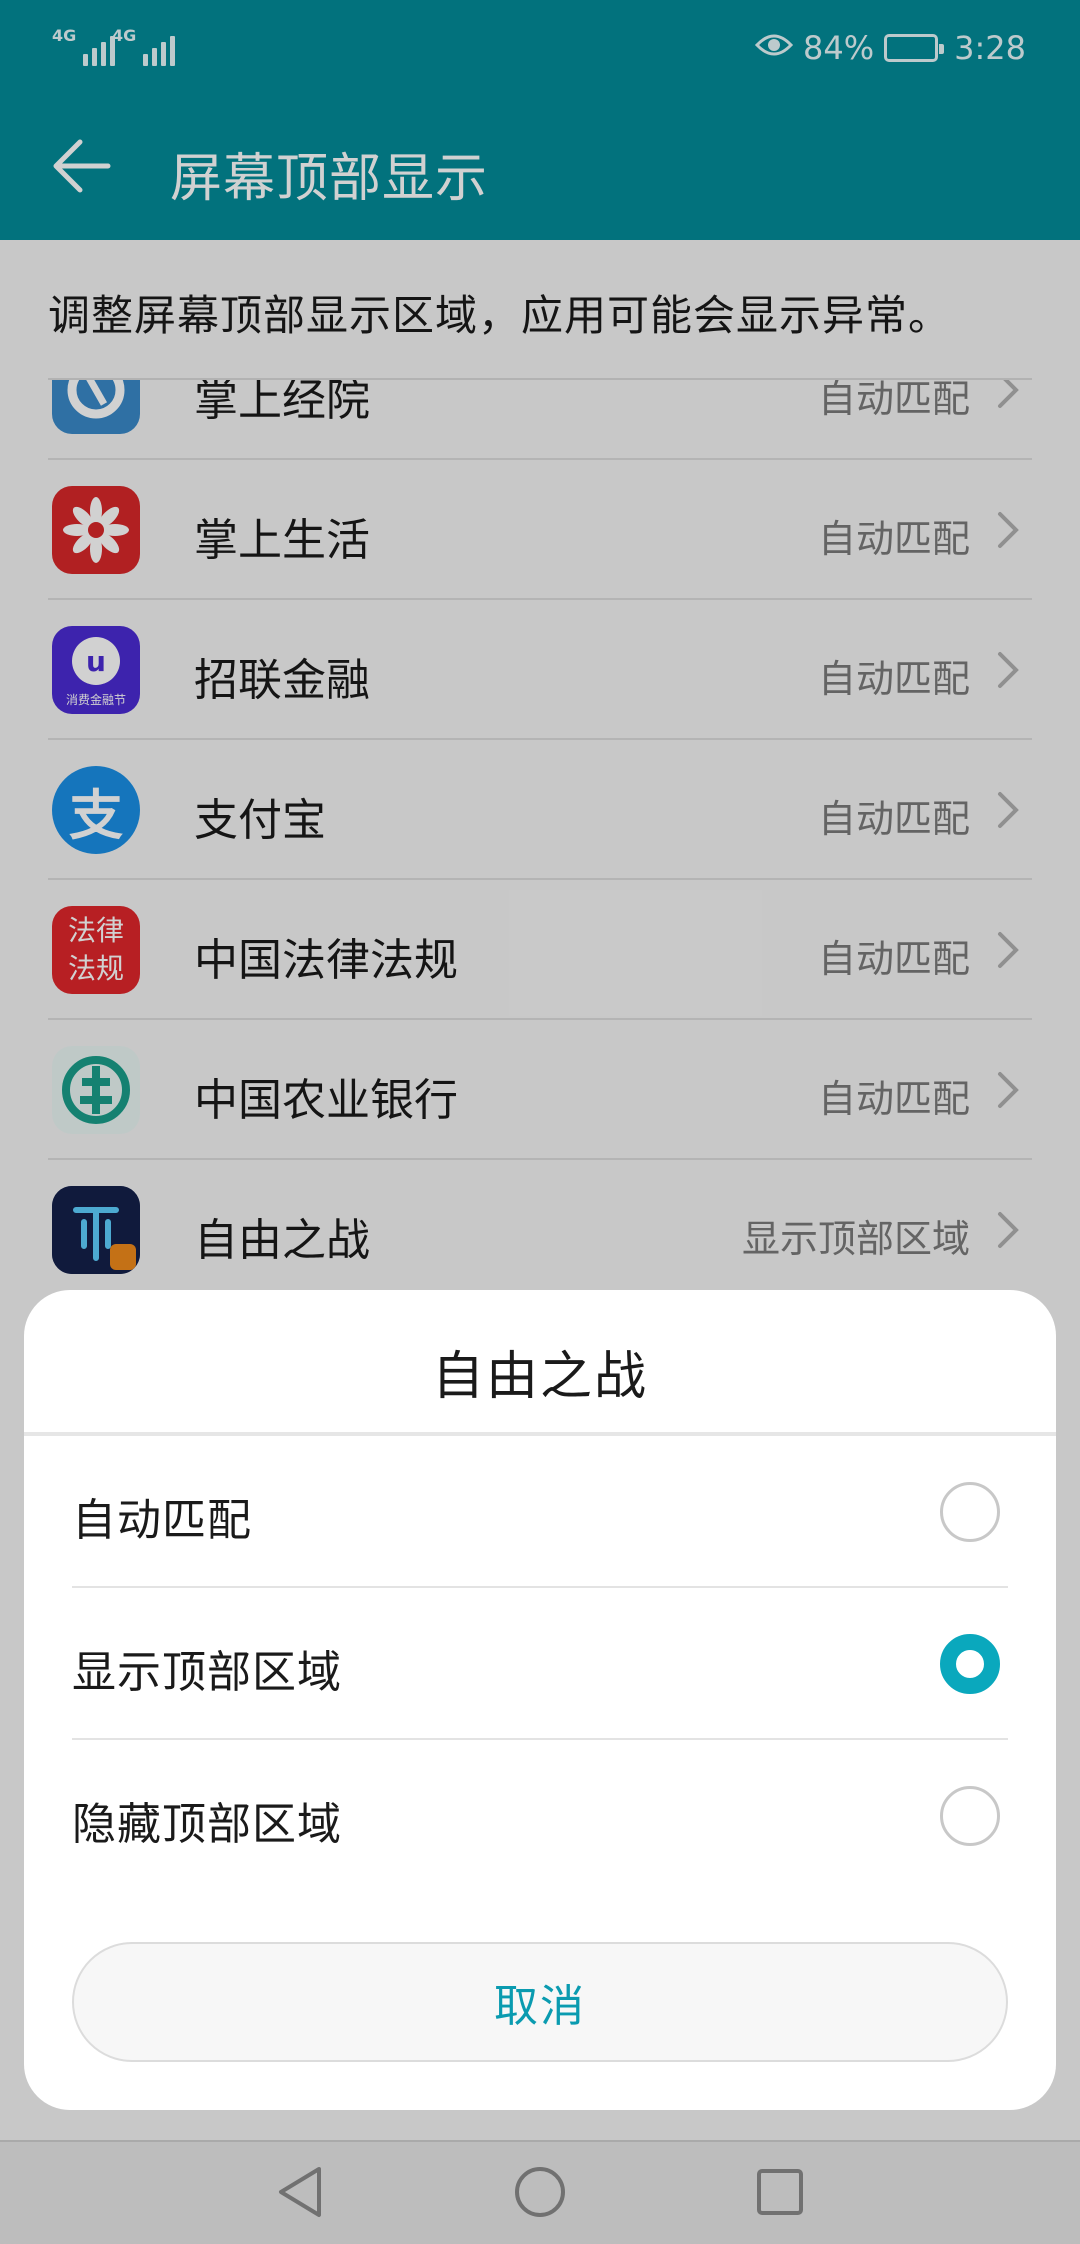 This screenshot has height=2244, width=1080. I want to click on option-label: 隐藏顶部区域, so click(207, 1824).